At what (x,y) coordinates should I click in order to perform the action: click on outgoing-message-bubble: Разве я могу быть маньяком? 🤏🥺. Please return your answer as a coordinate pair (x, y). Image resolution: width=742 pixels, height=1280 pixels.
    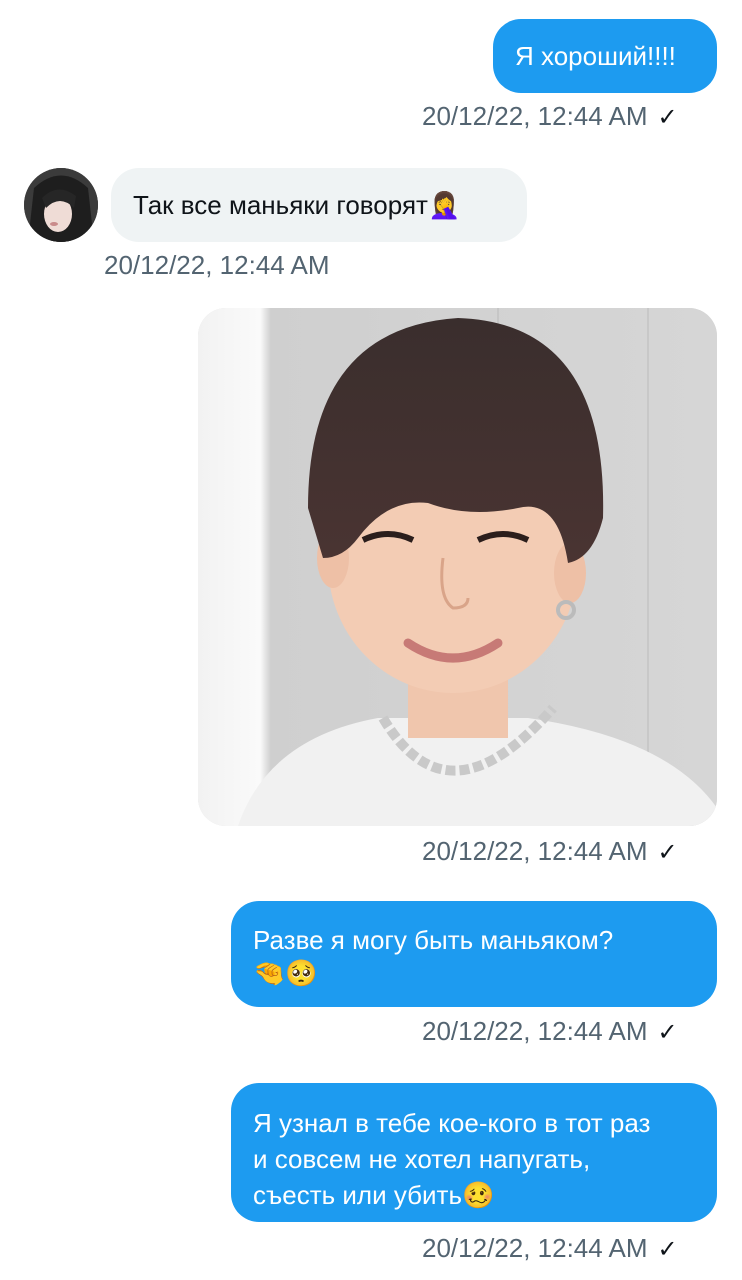
    Looking at the image, I should click on (474, 954).